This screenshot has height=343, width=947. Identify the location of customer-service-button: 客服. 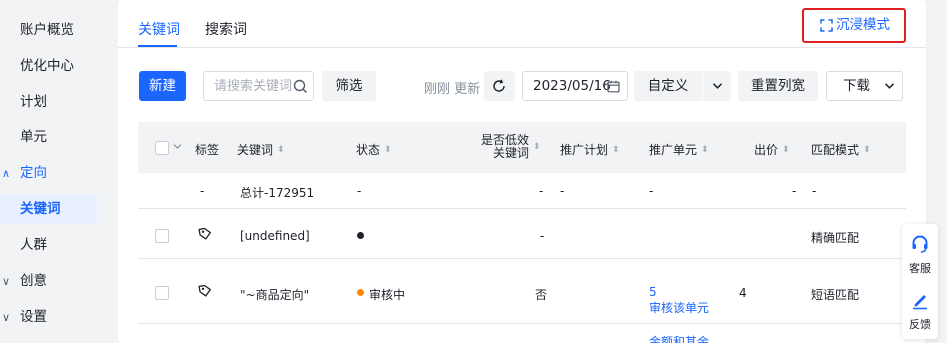
(920, 255).